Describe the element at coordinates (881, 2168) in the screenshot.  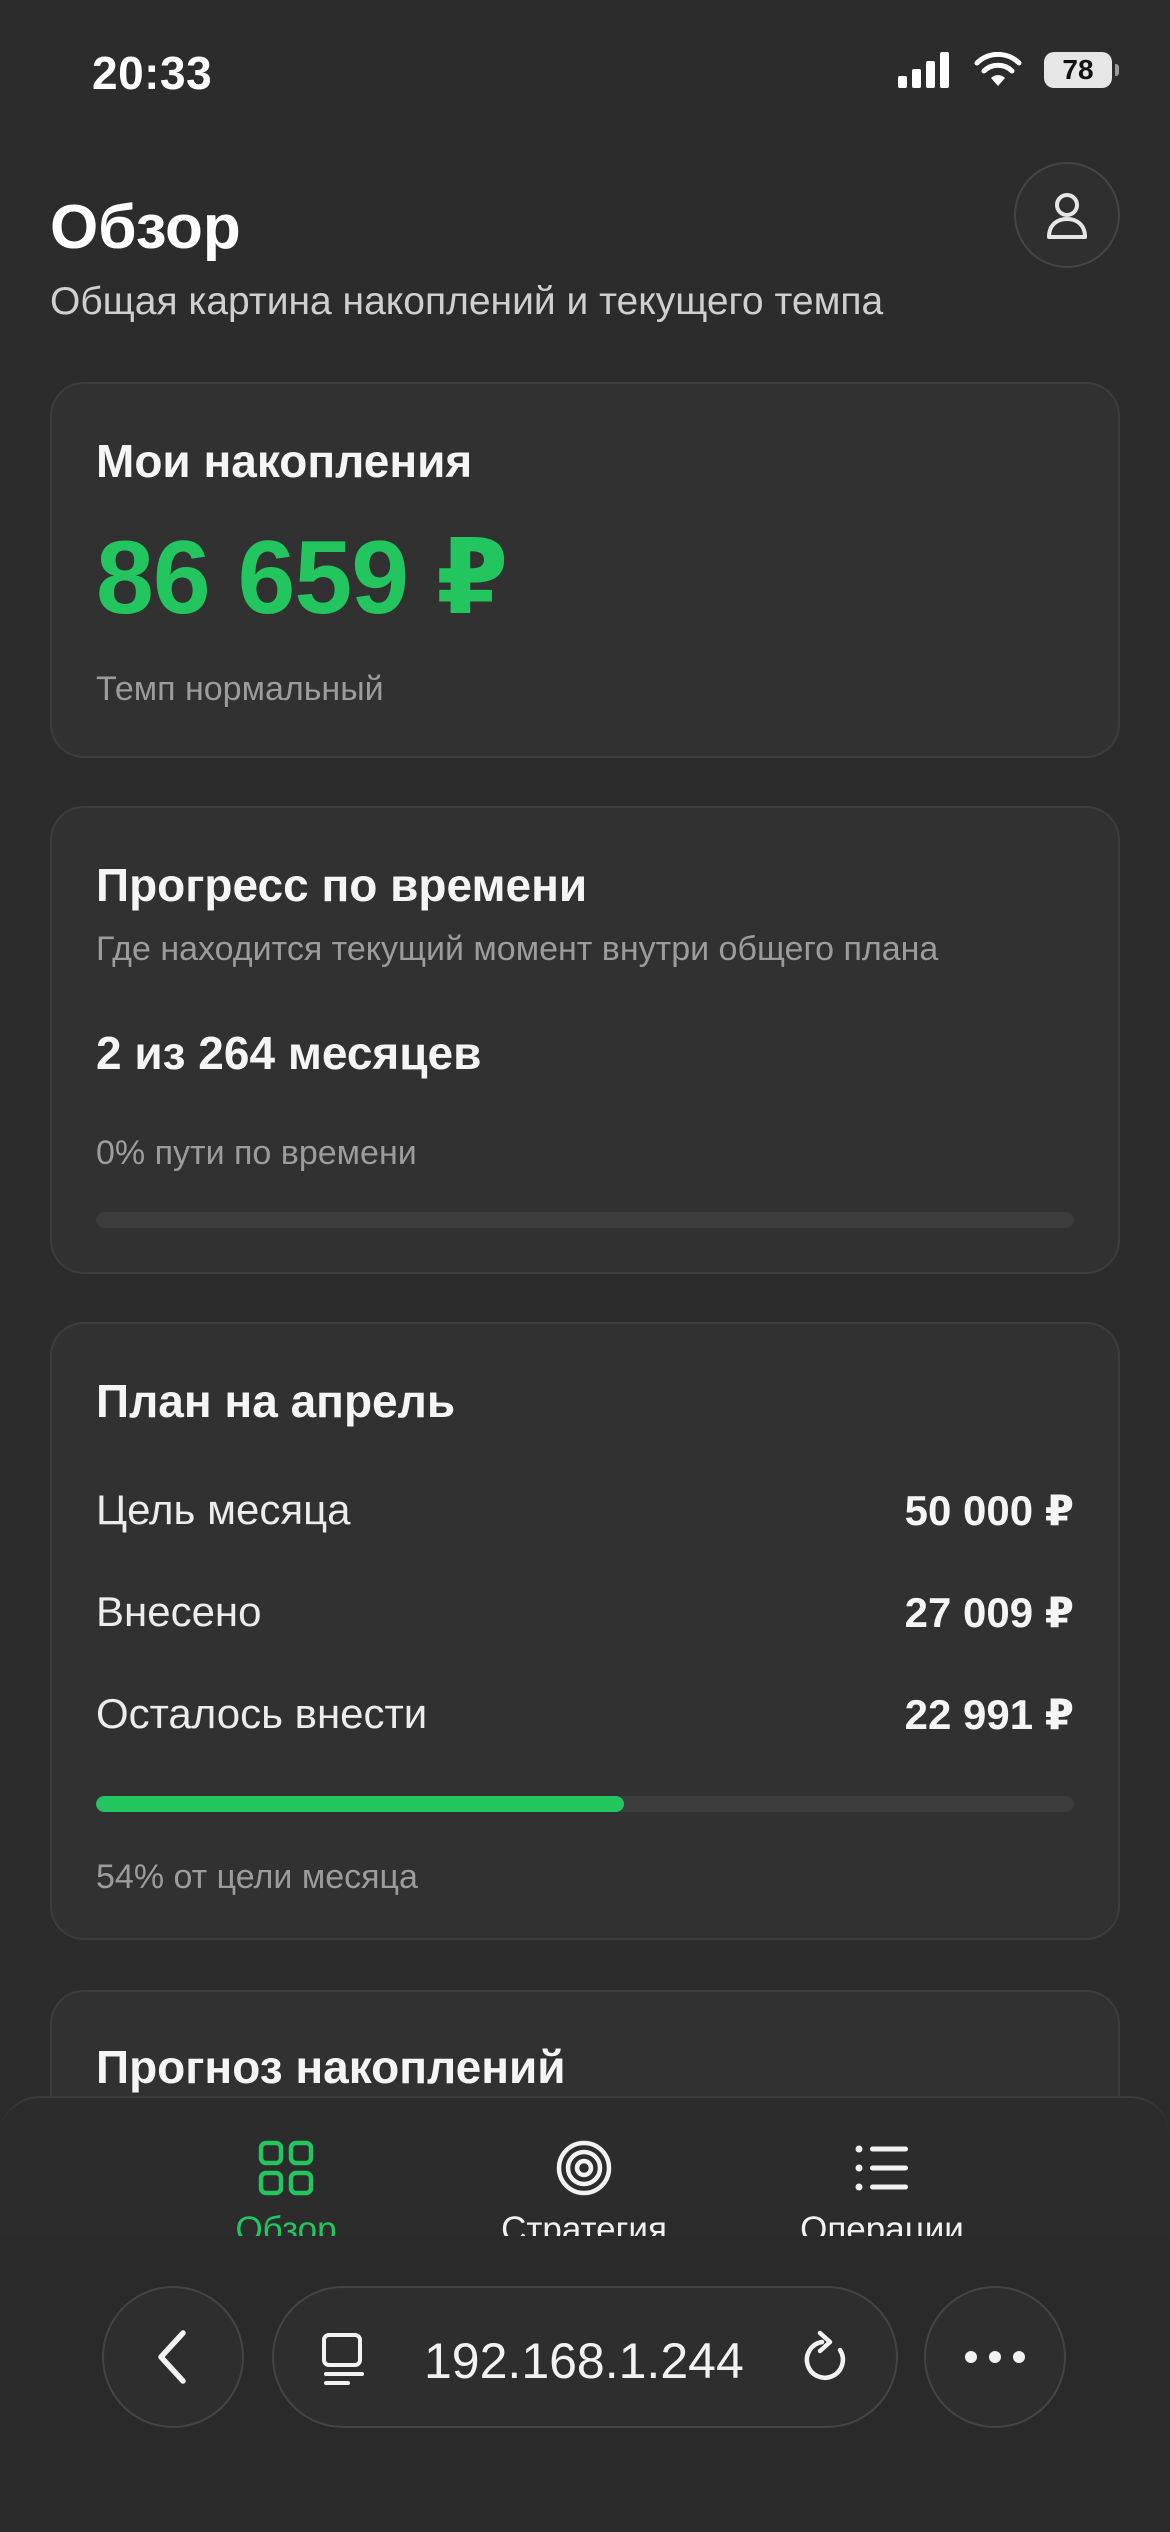
I see `list-icon` at that location.